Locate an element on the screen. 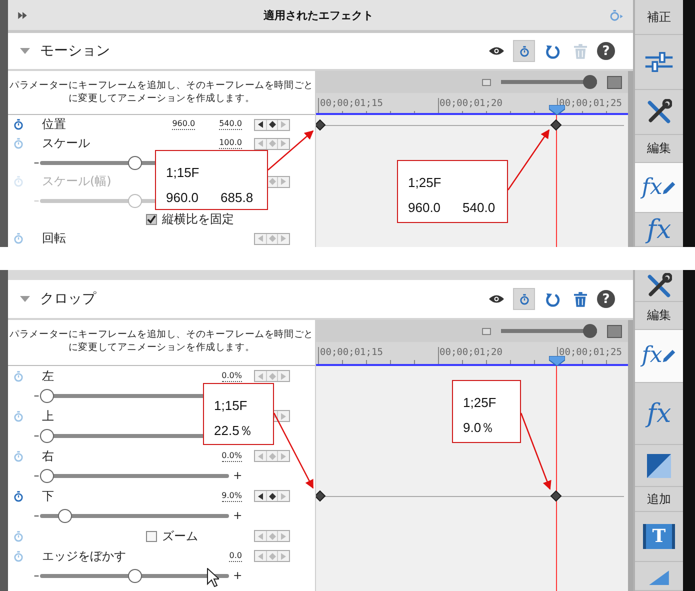  description-text: に変更してアニメーションを作成します。 is located at coordinates (161, 347).